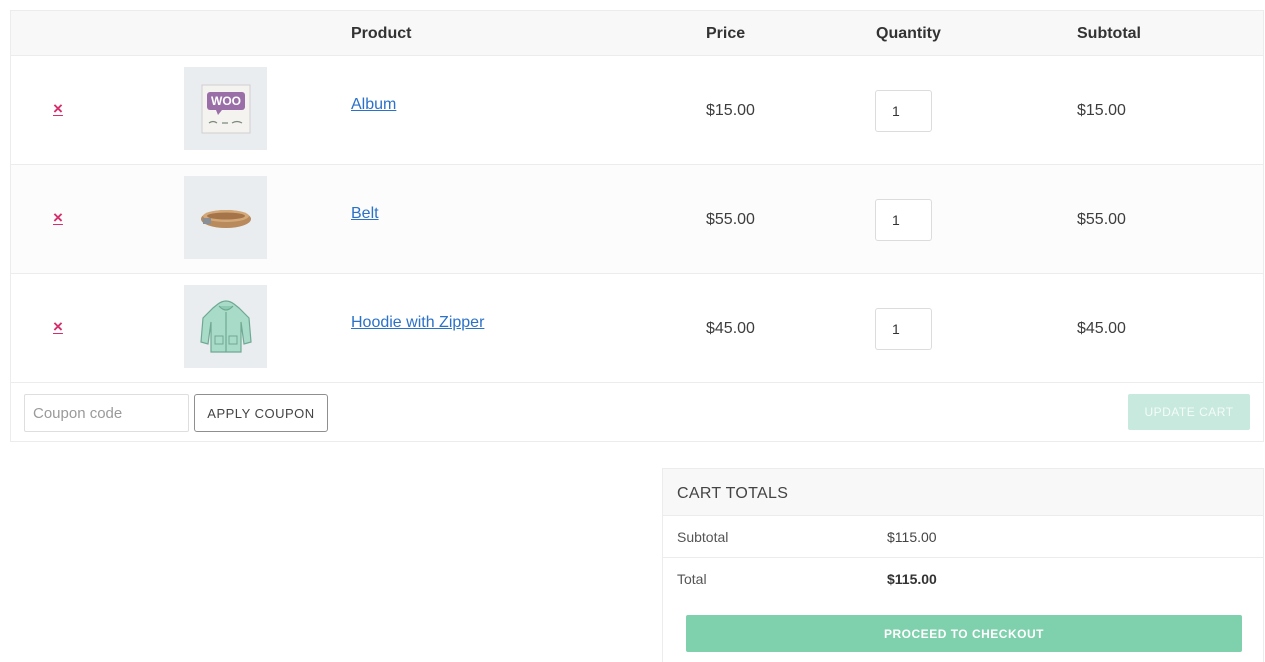 This screenshot has width=1265, height=662. I want to click on product-link: Belt, so click(365, 214).